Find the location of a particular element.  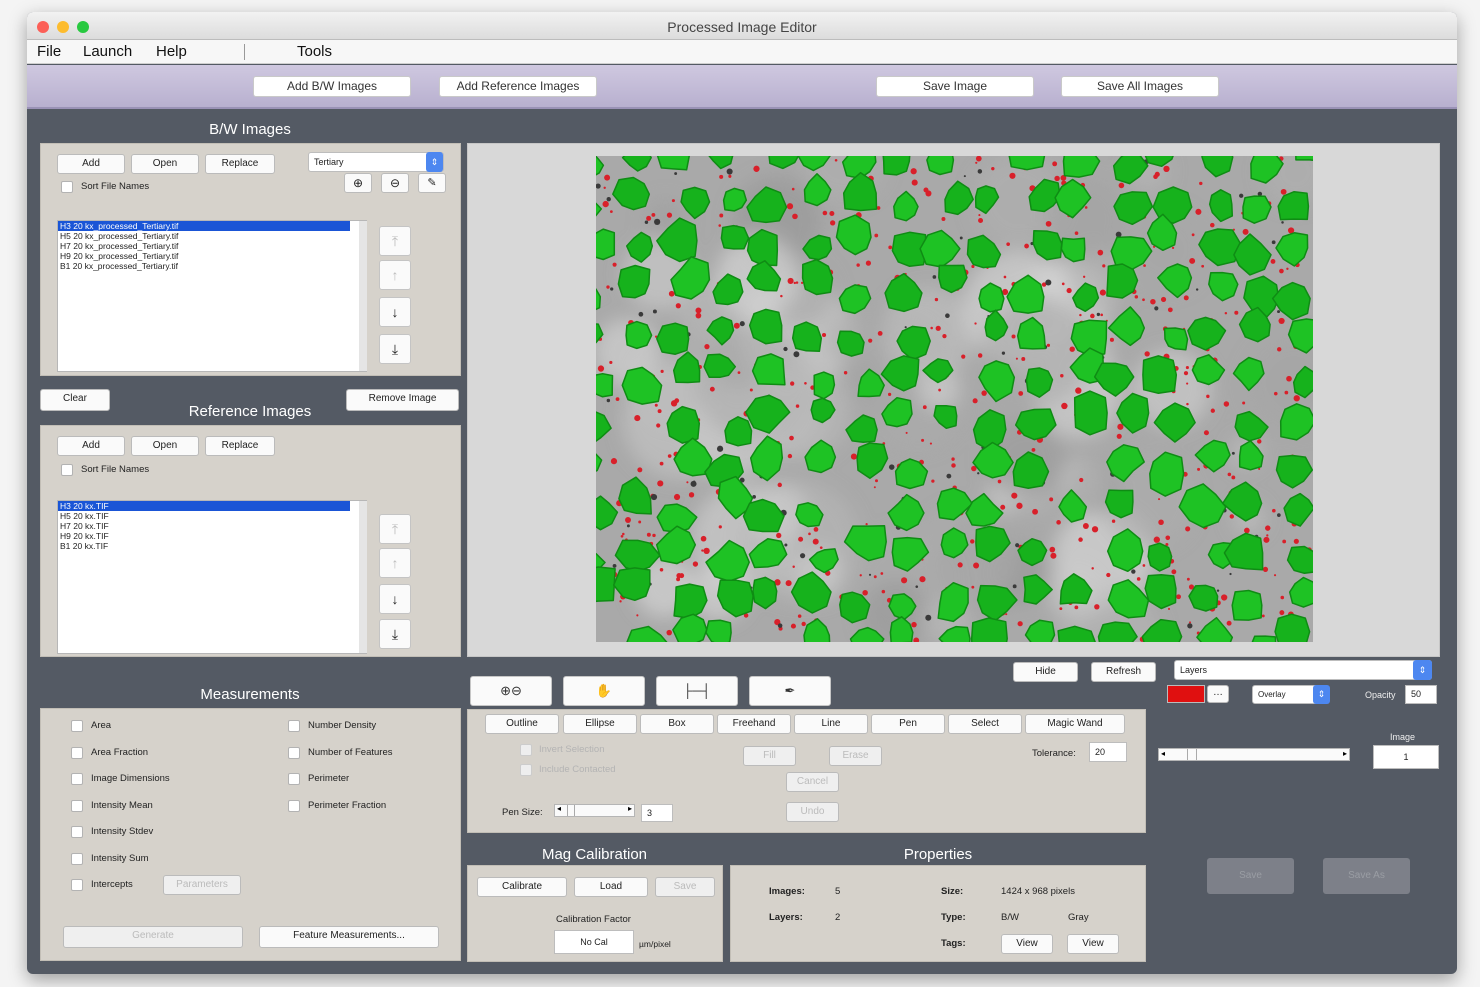

list-item: H9 20 kx.TIF is located at coordinates (212, 536).